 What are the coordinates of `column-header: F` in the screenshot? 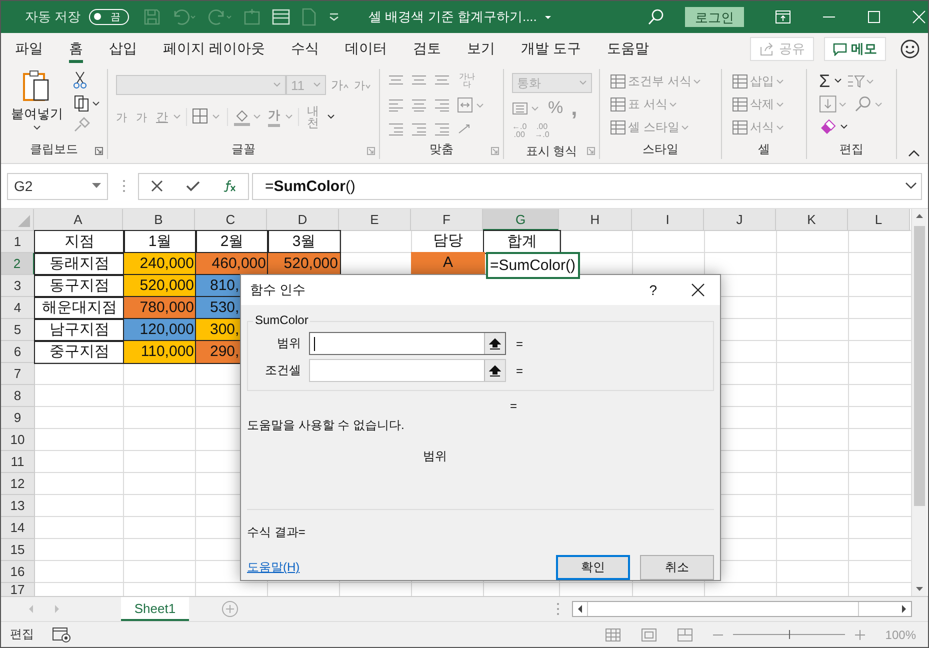 It's located at (447, 220).